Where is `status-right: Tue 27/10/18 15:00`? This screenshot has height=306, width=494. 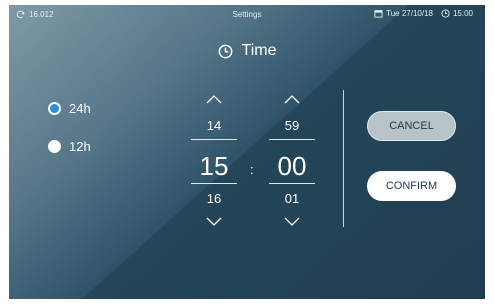
status-right: Tue 27/10/18 15:00 is located at coordinates (425, 13).